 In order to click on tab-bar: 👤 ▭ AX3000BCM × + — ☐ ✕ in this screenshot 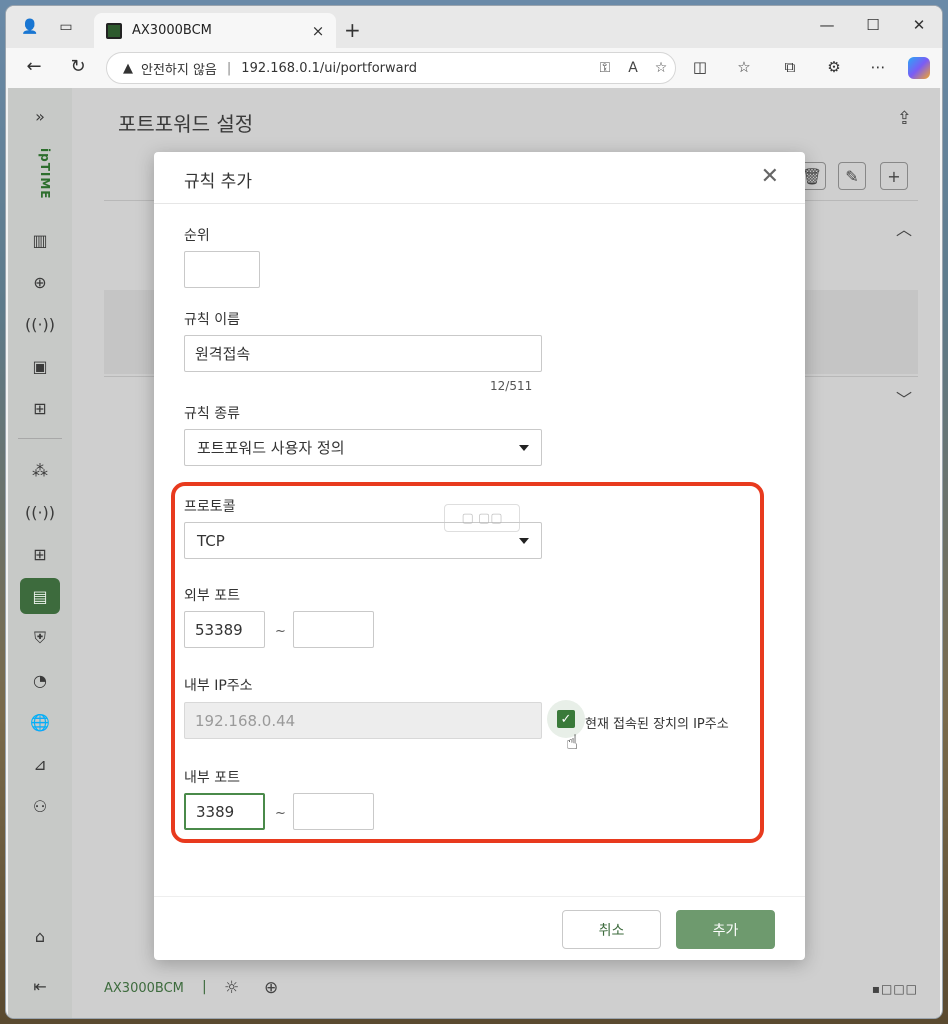, I will do `click(474, 27)`.